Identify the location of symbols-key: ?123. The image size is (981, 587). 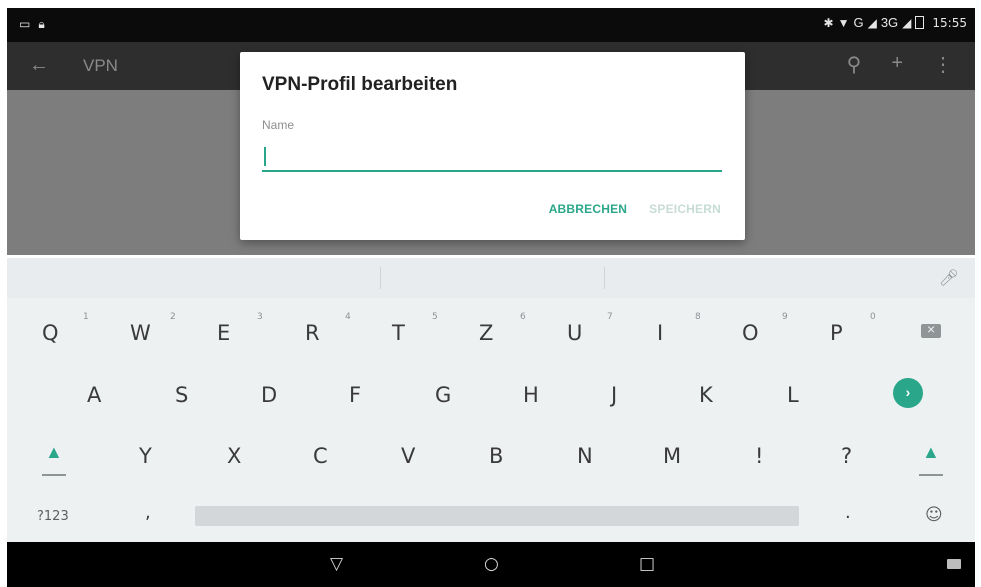
(53, 516).